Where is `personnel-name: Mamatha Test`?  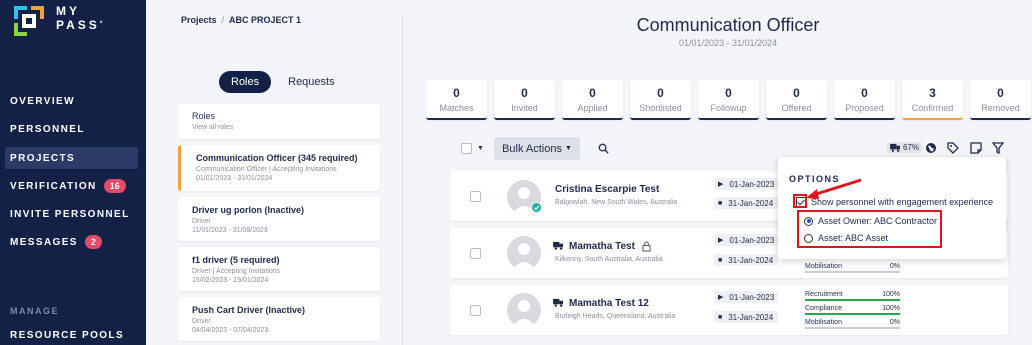 personnel-name: Mamatha Test is located at coordinates (602, 246).